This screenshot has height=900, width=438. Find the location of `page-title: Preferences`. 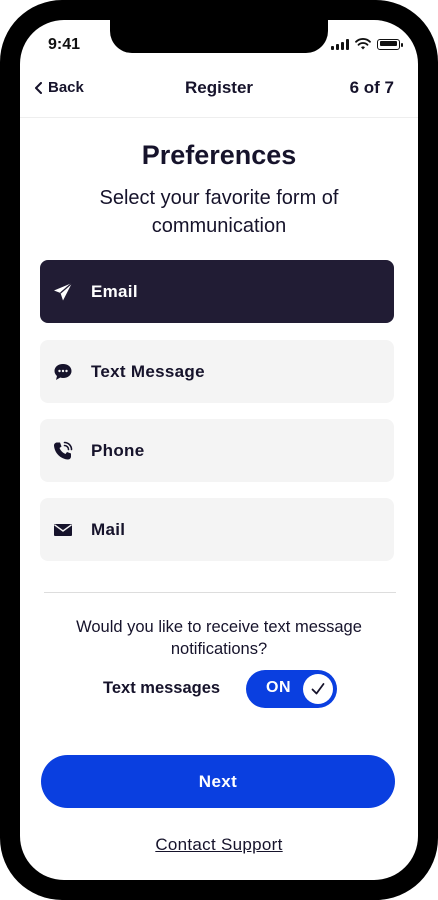

page-title: Preferences is located at coordinates (219, 155).